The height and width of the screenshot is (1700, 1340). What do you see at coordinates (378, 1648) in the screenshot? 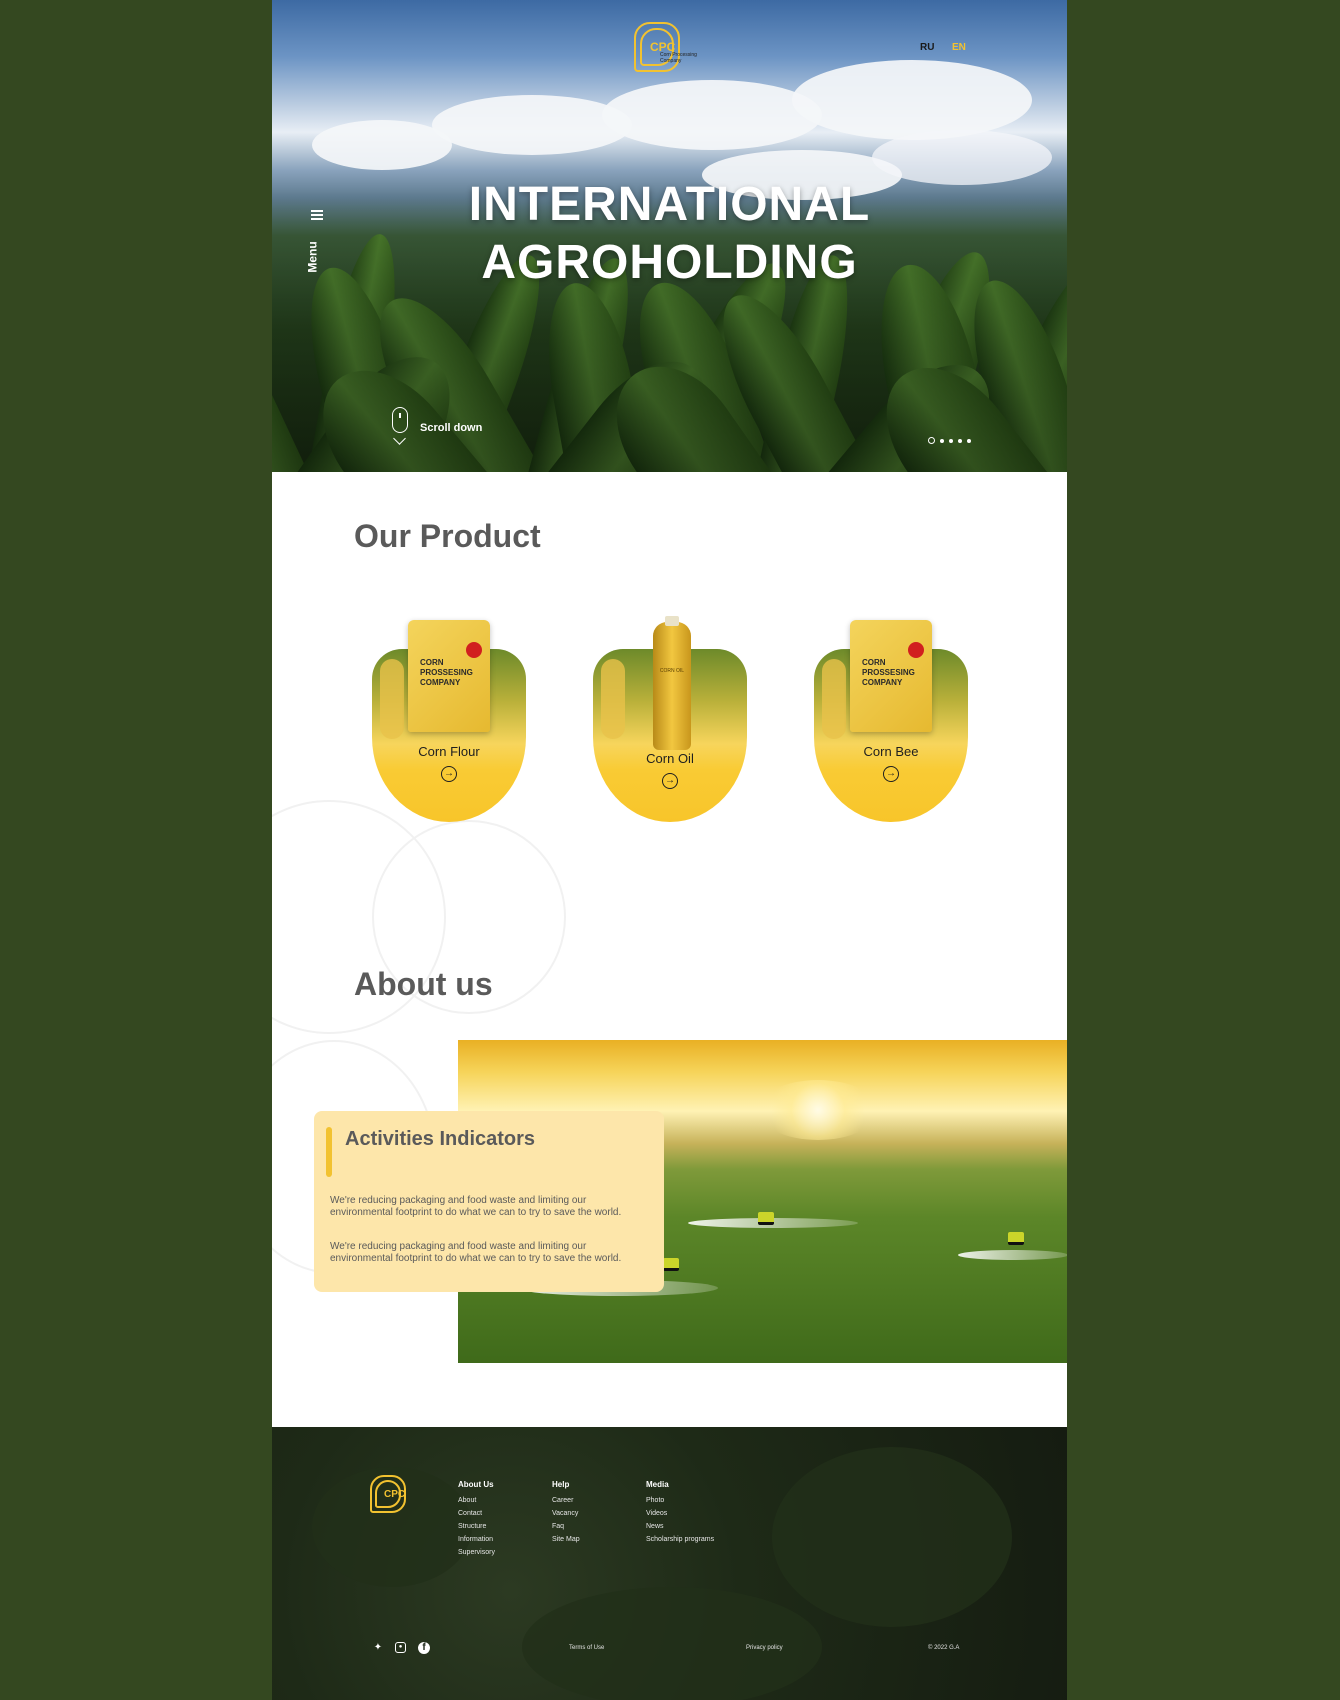
I see `twitter-icon: ✦` at bounding box center [378, 1648].